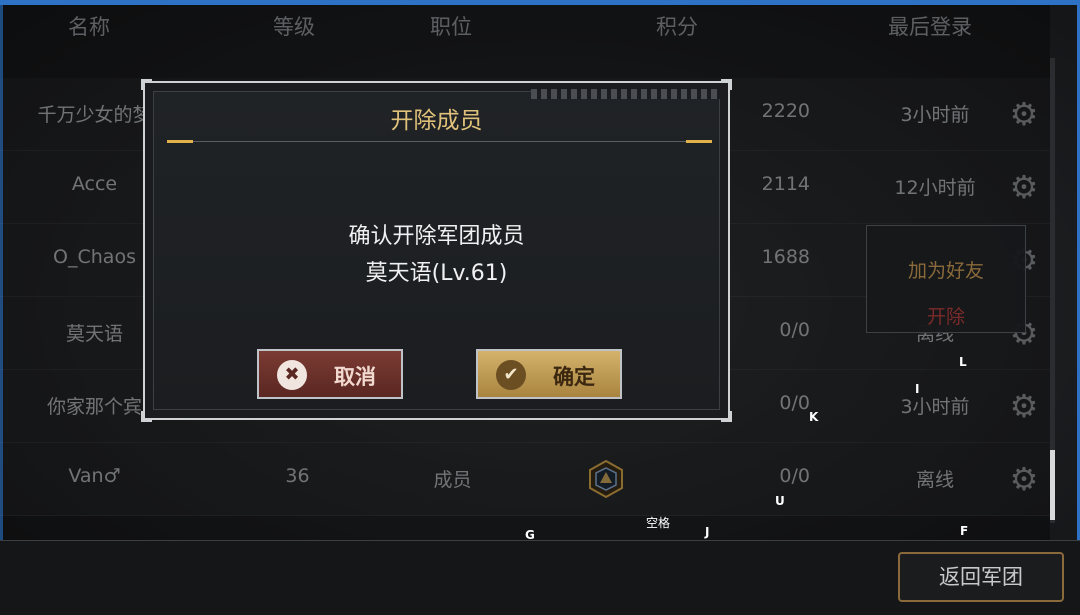 The width and height of the screenshot is (1080, 615). Describe the element at coordinates (180, 141) in the screenshot. I see `title-accent-left` at that location.